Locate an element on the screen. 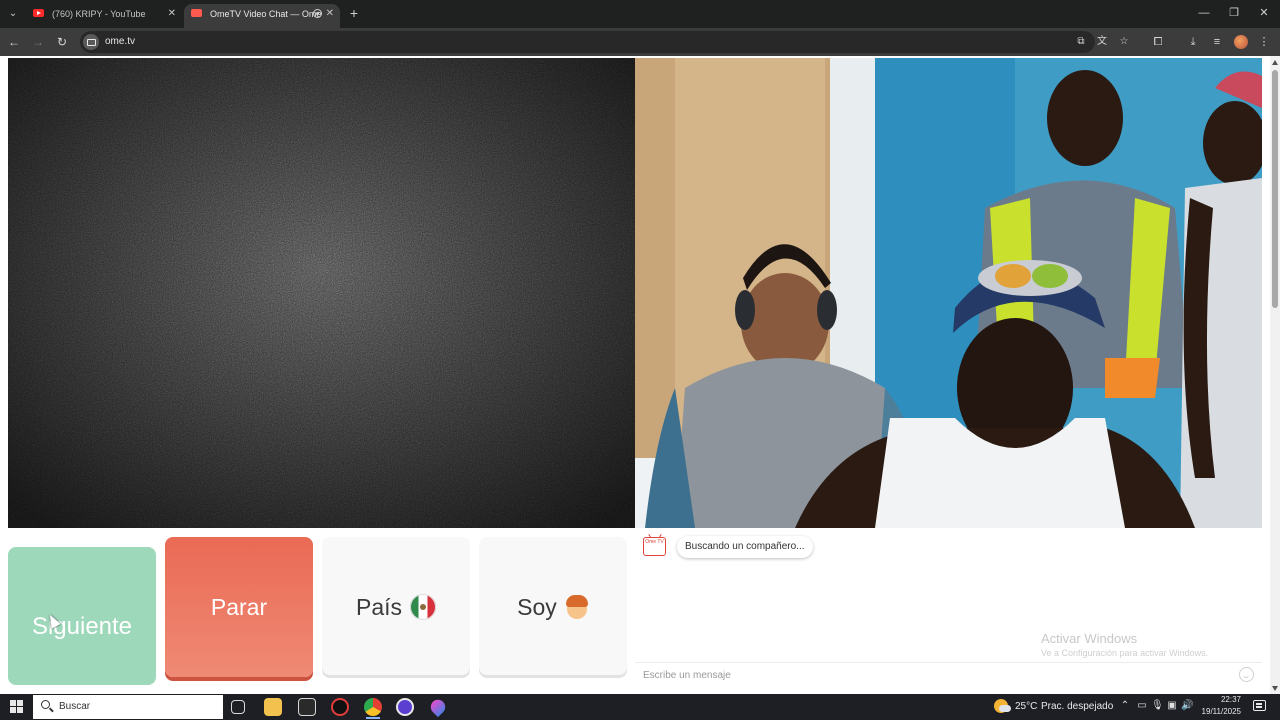  minimize-button: — is located at coordinates (1204, 13).